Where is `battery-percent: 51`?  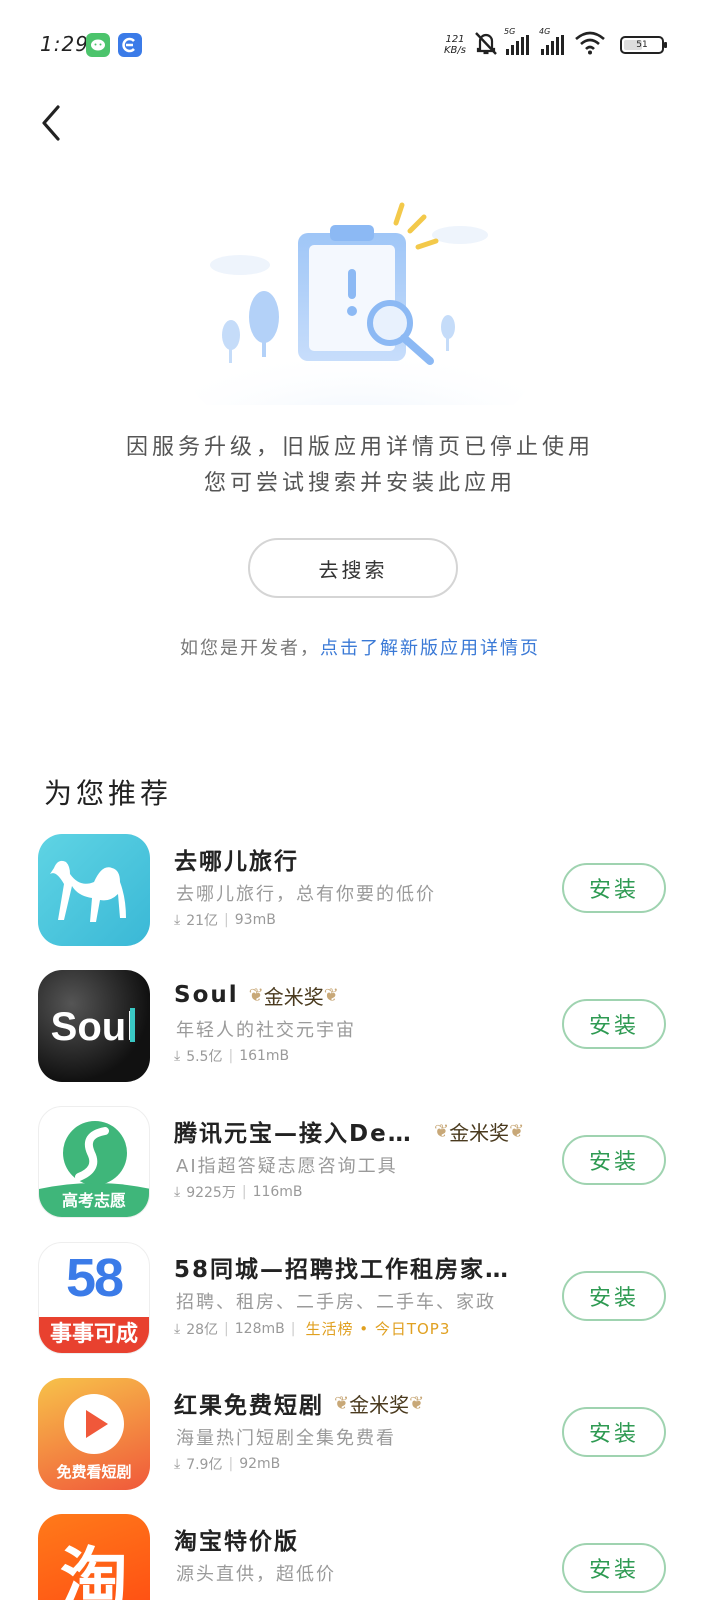 battery-percent: 51 is located at coordinates (642, 45).